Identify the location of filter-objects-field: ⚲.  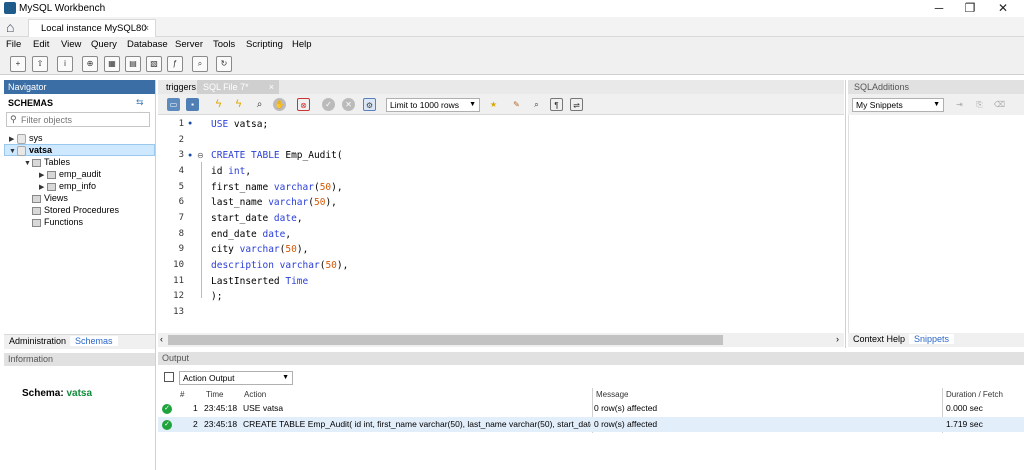
(78, 119).